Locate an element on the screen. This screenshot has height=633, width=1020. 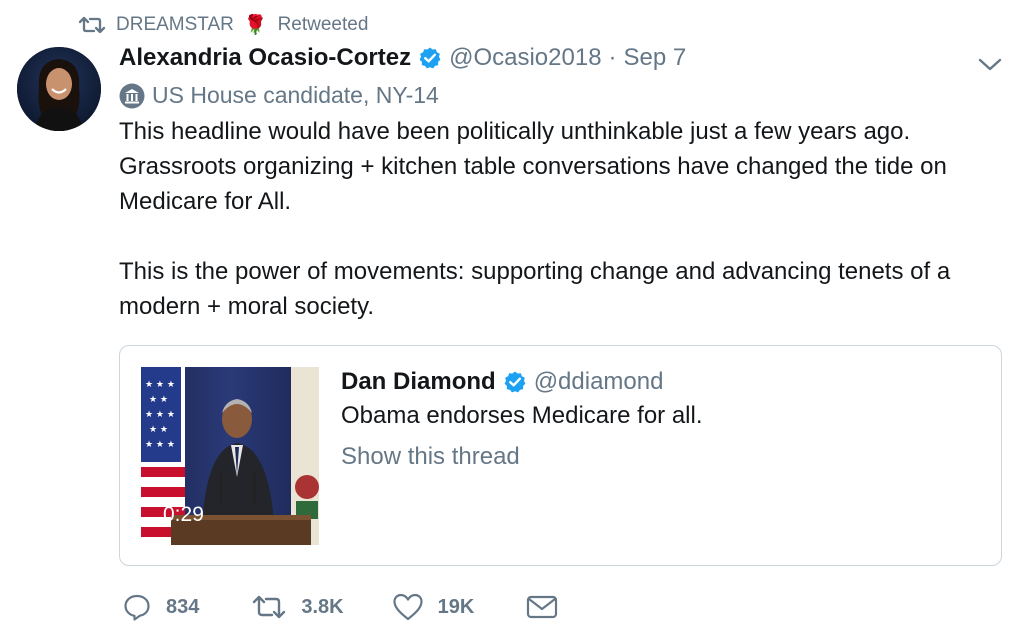
show-thread-link: Show this thread is located at coordinates (430, 457).